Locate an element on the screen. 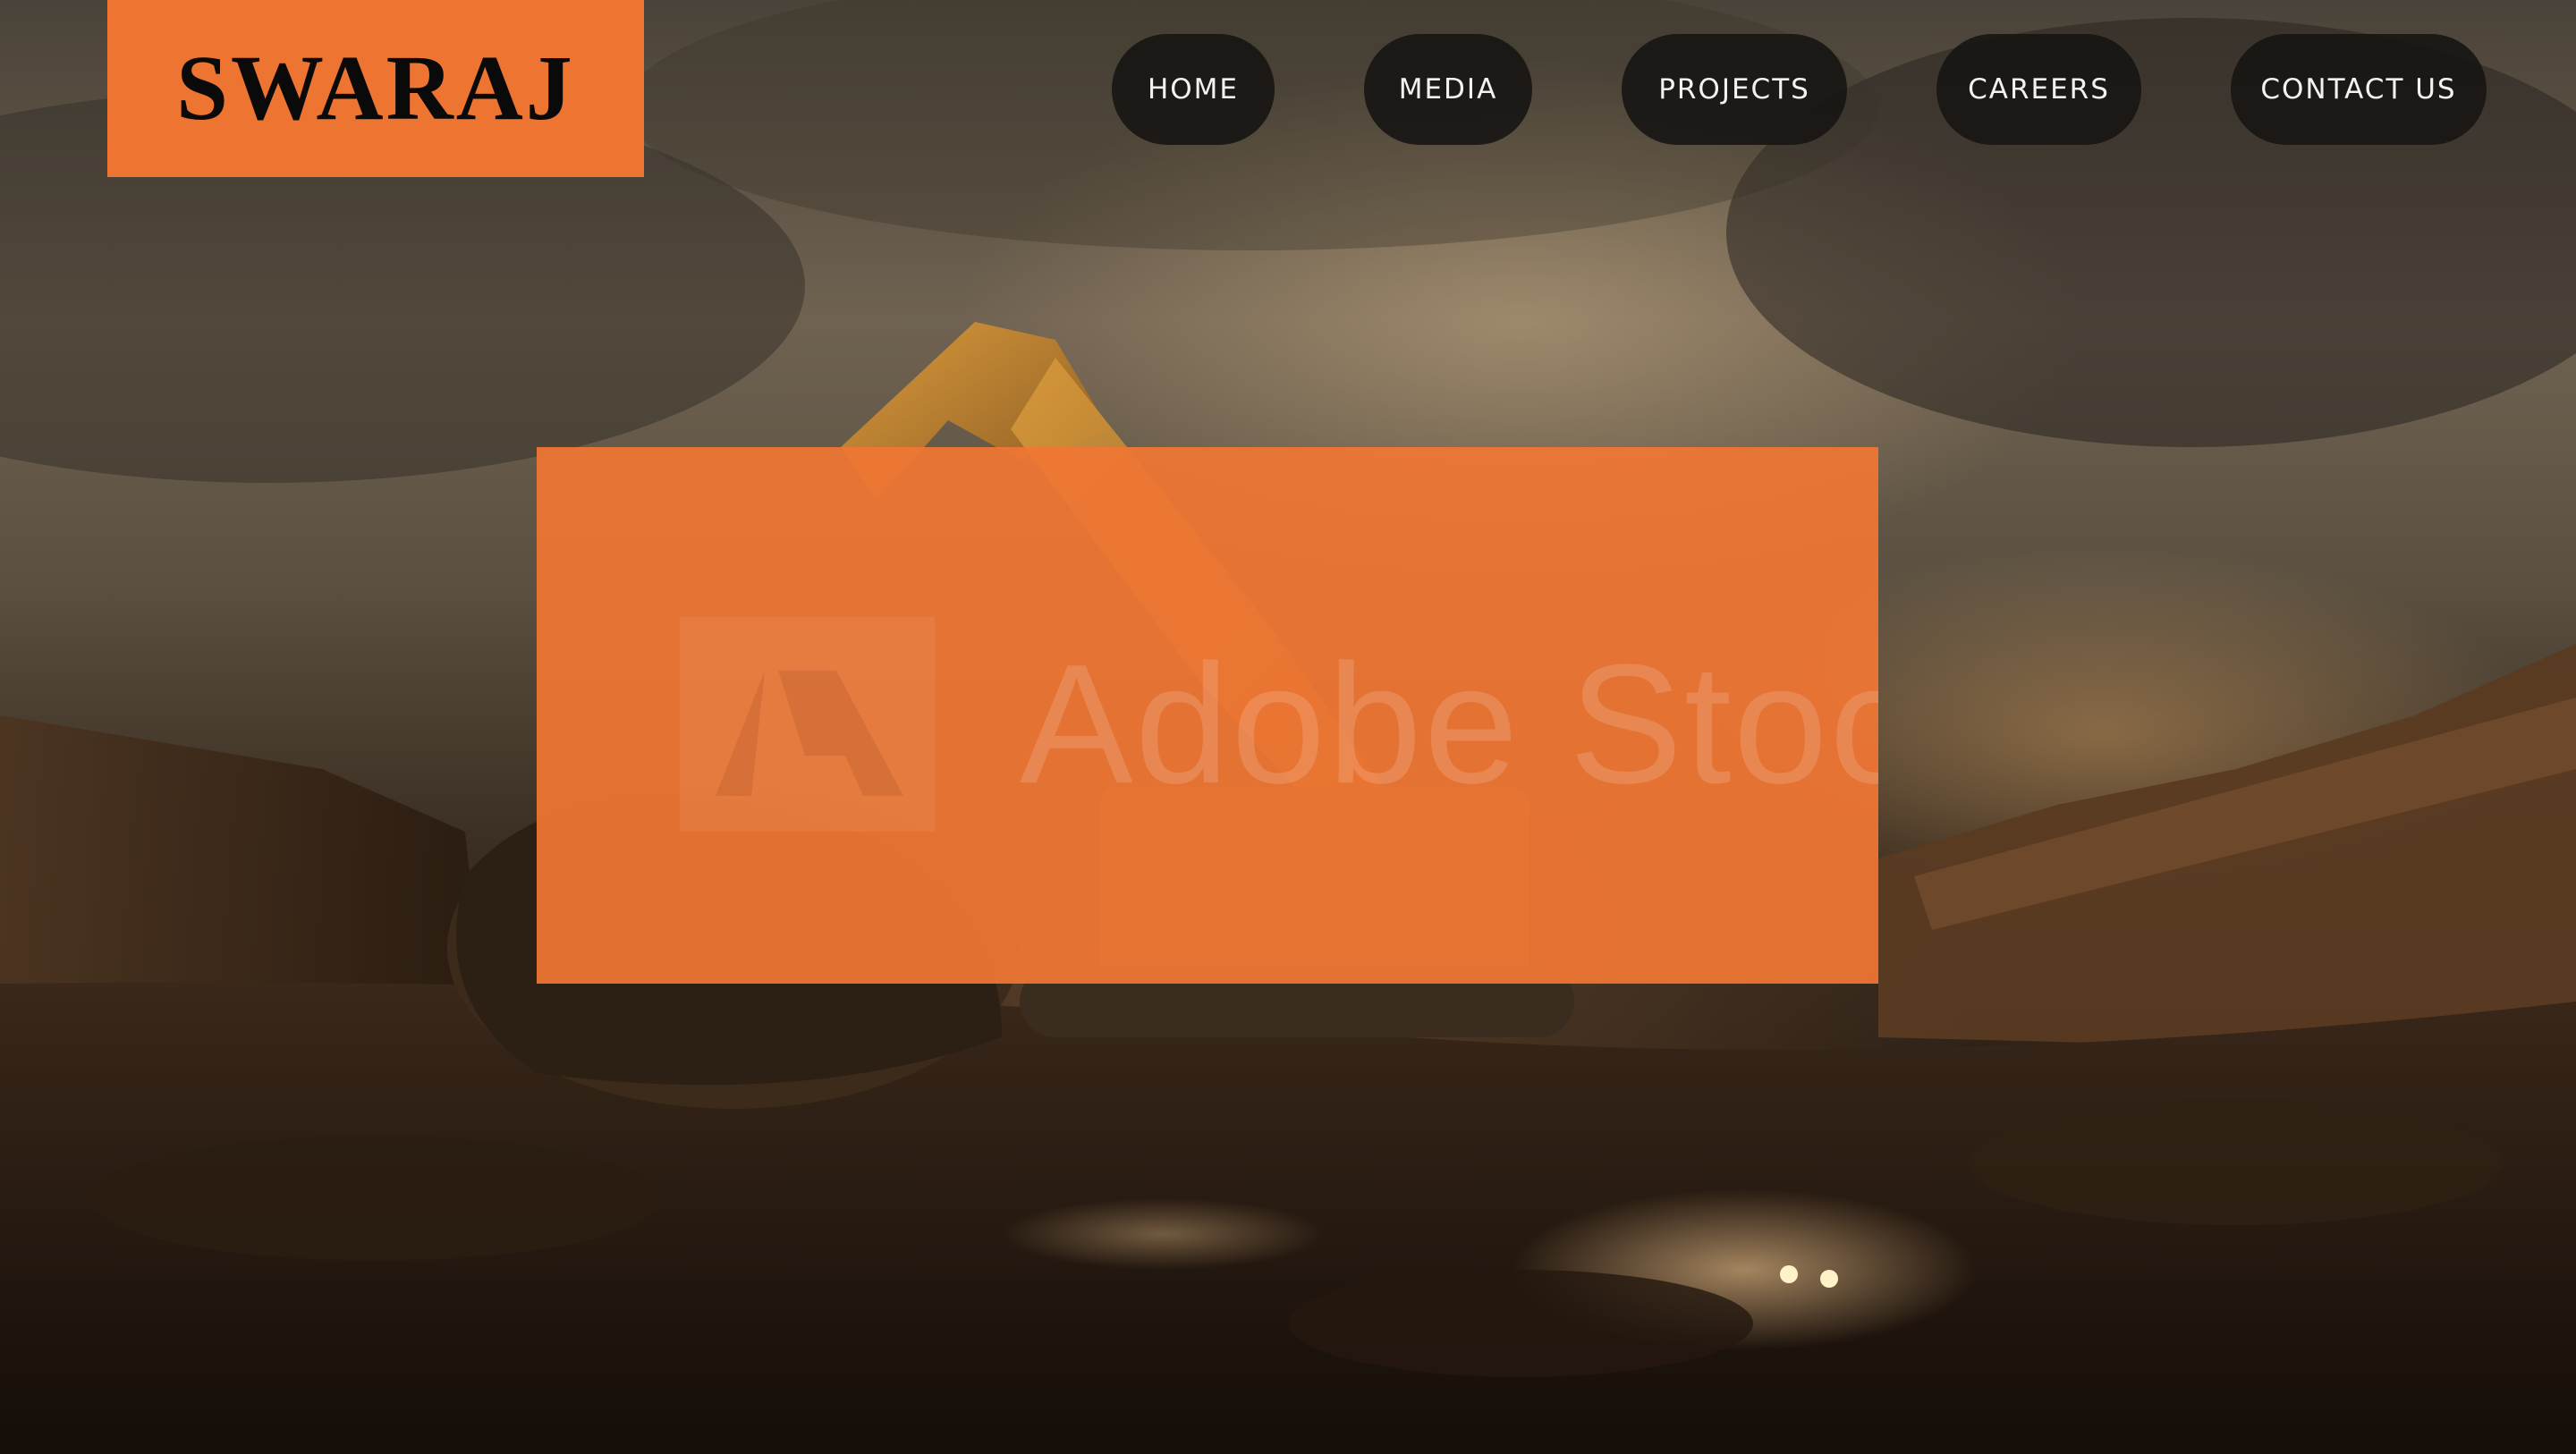 This screenshot has width=2576, height=1454. nav-home-button: HOME is located at coordinates (1193, 89).